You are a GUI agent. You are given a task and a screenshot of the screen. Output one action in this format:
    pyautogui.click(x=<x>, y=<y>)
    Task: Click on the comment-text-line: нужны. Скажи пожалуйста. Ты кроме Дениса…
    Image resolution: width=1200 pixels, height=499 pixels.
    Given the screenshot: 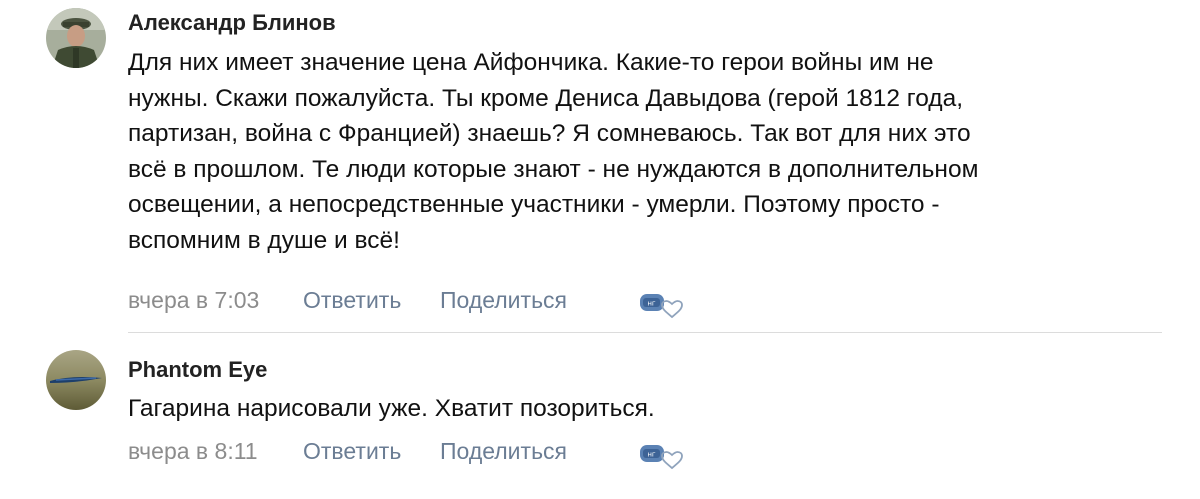 What is the action you would take?
    pyautogui.click(x=546, y=98)
    